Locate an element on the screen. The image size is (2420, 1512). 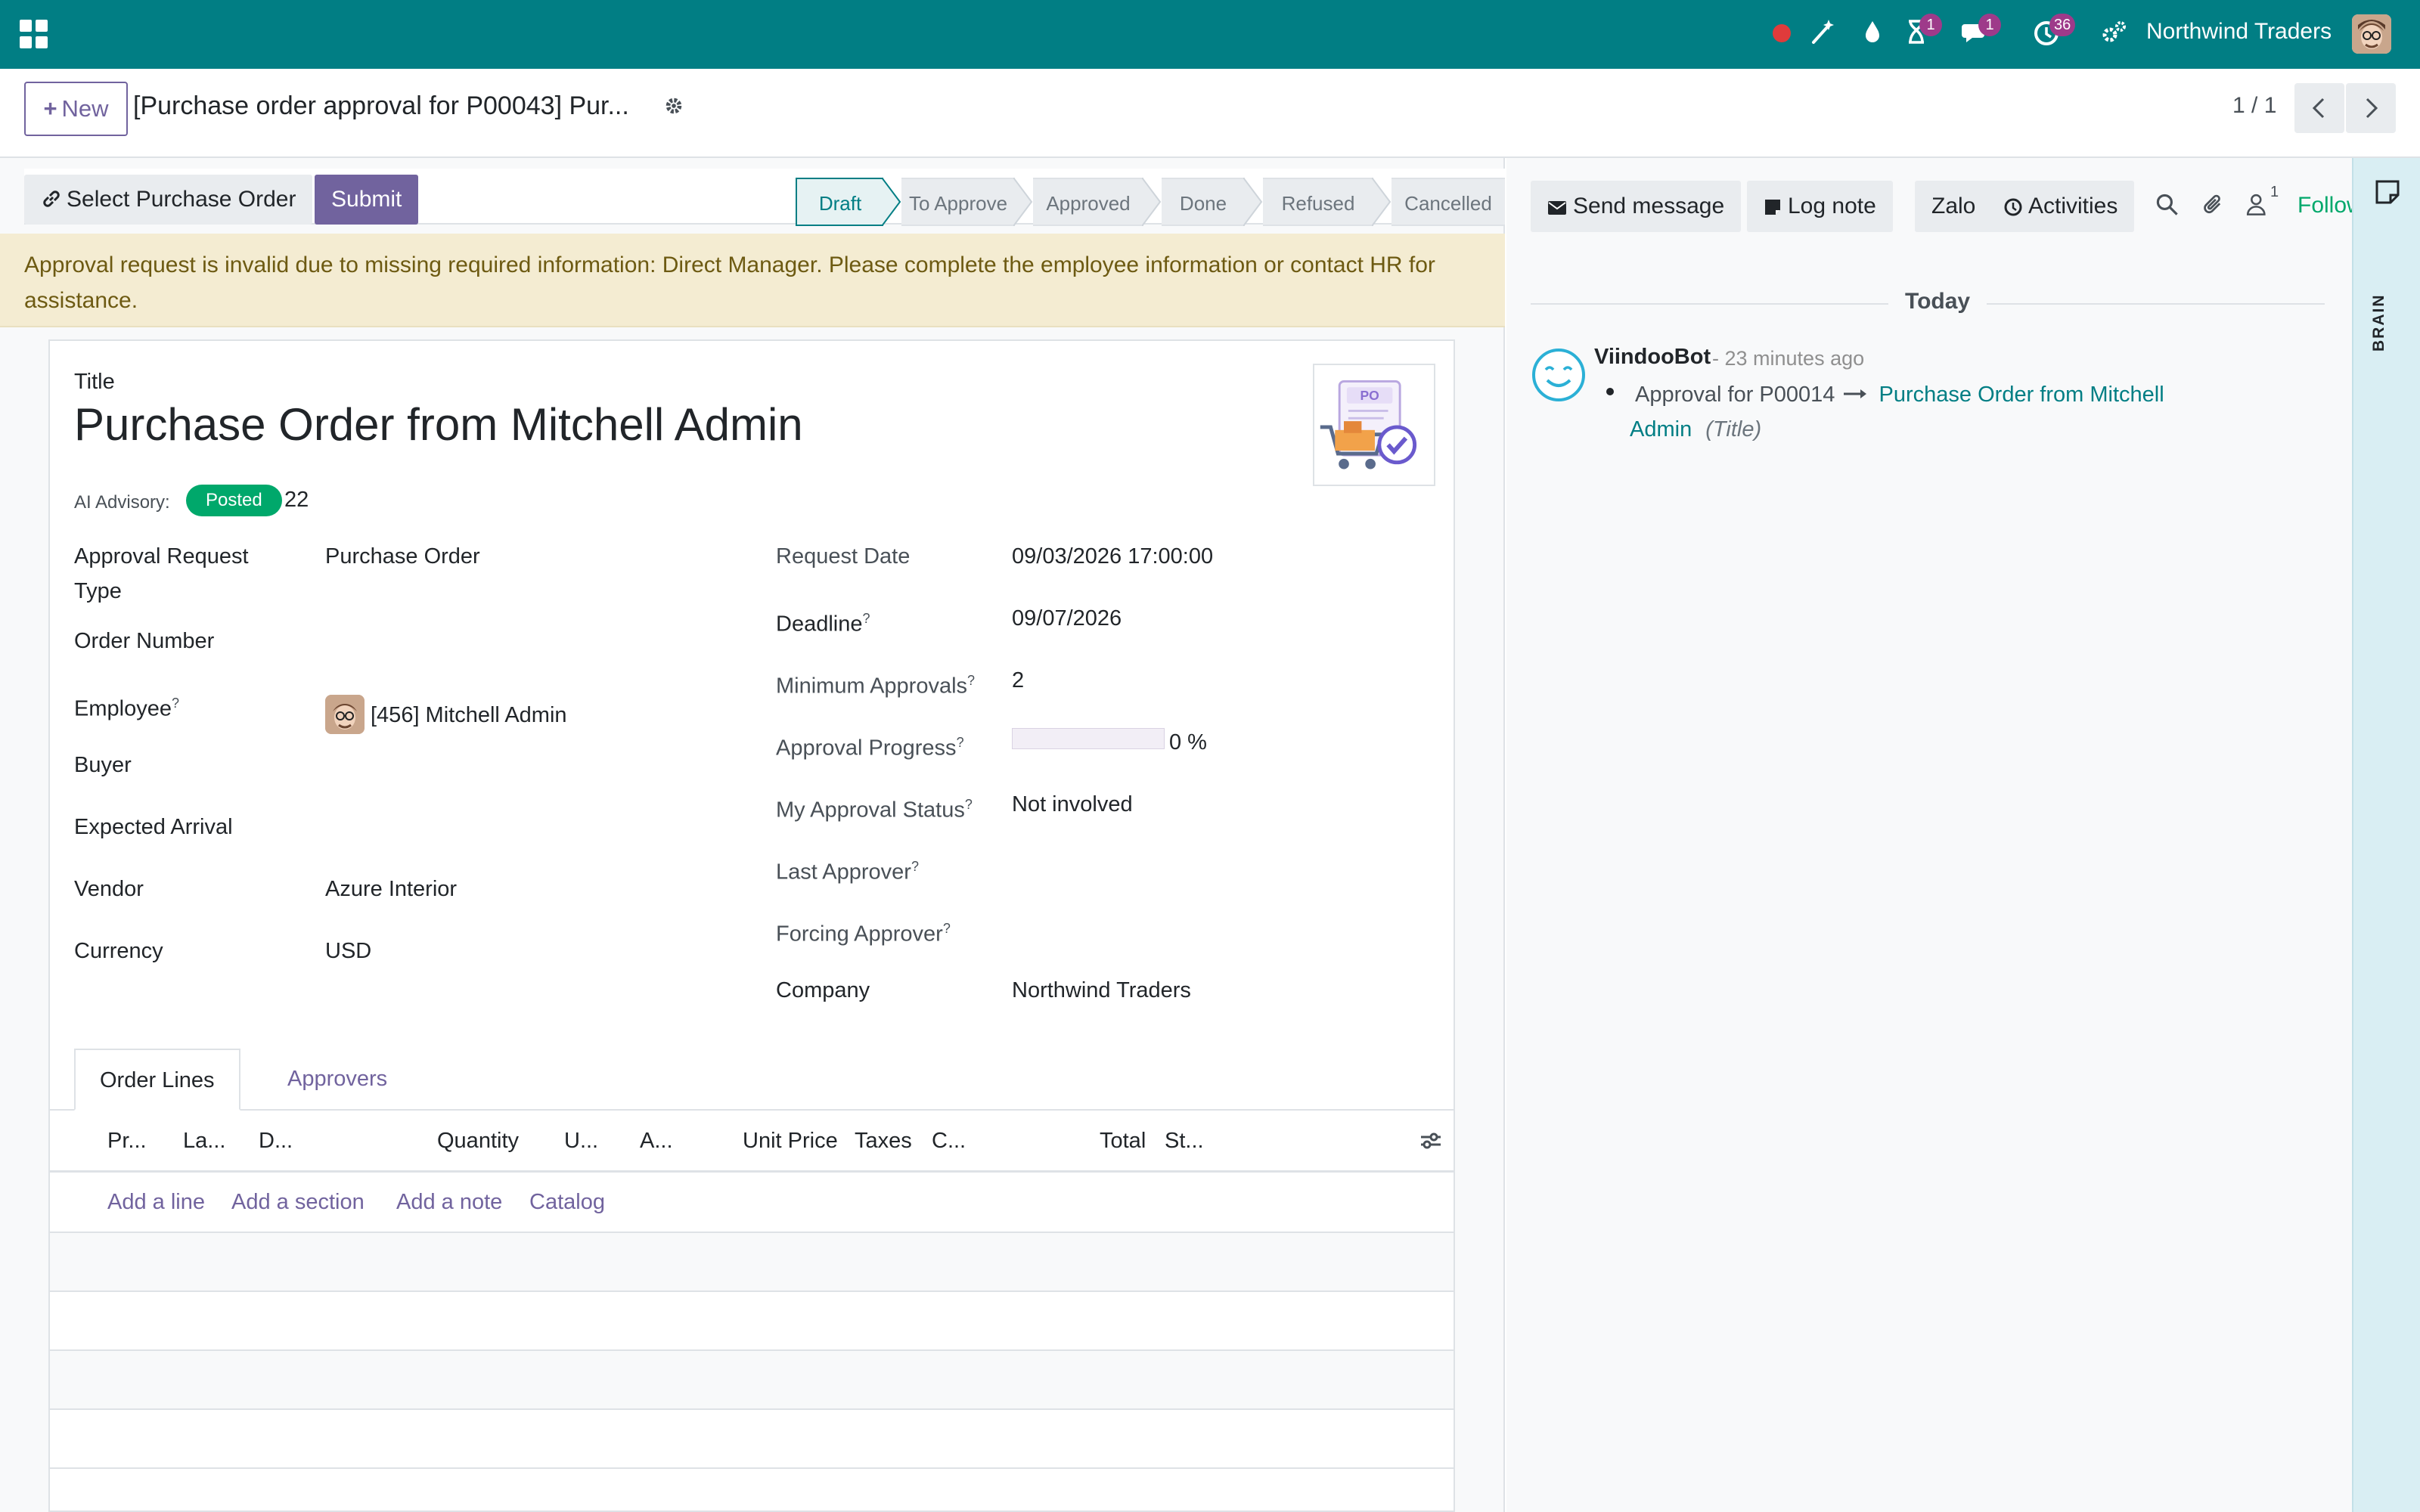
last-approver-label-text: Last Approver is located at coordinates (843, 873).